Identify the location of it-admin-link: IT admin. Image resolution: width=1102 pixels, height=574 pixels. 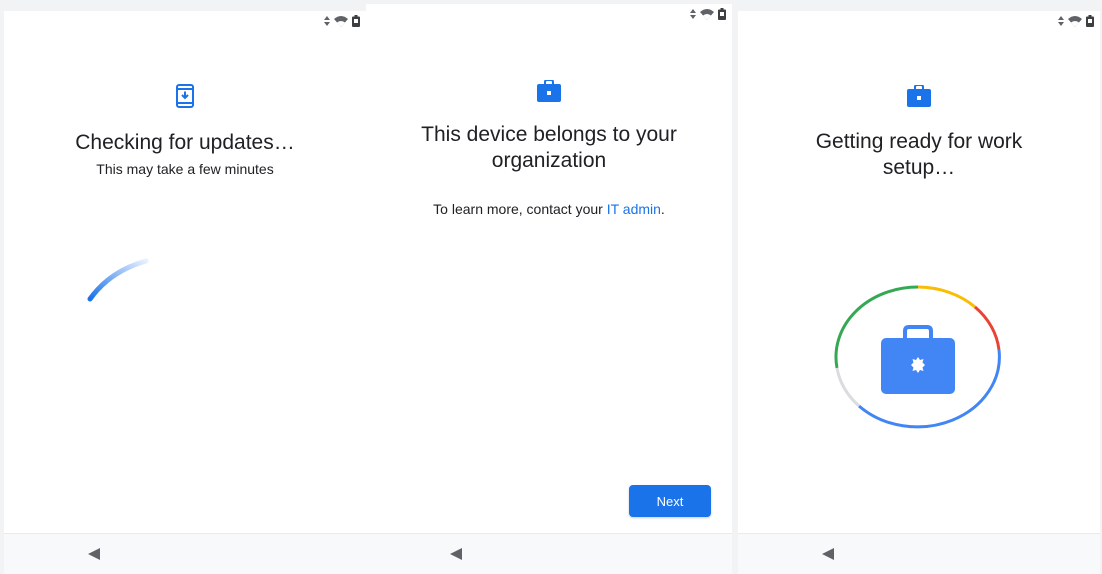
(634, 209).